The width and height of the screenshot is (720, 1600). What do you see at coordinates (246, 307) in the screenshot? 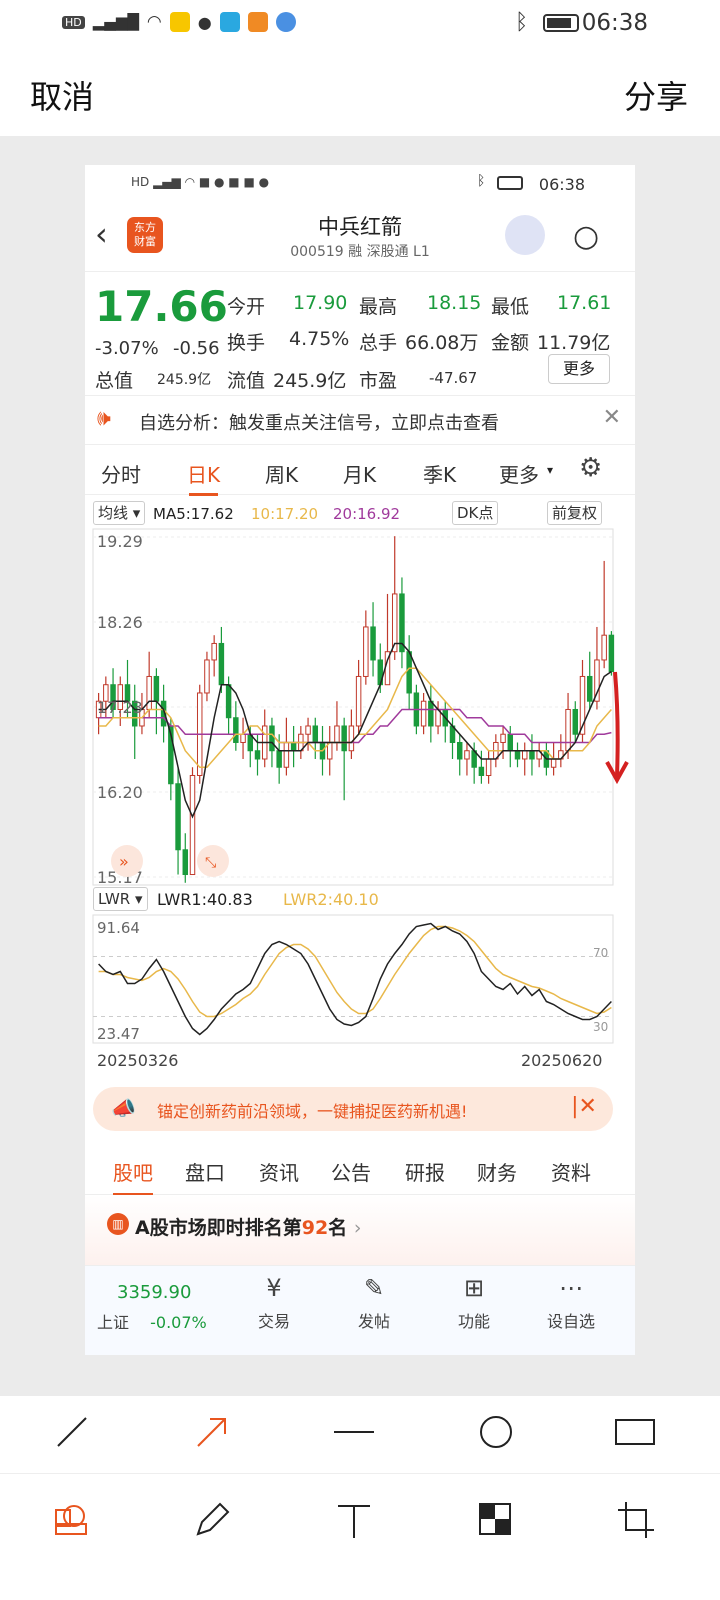
I see `open-label: 今开` at bounding box center [246, 307].